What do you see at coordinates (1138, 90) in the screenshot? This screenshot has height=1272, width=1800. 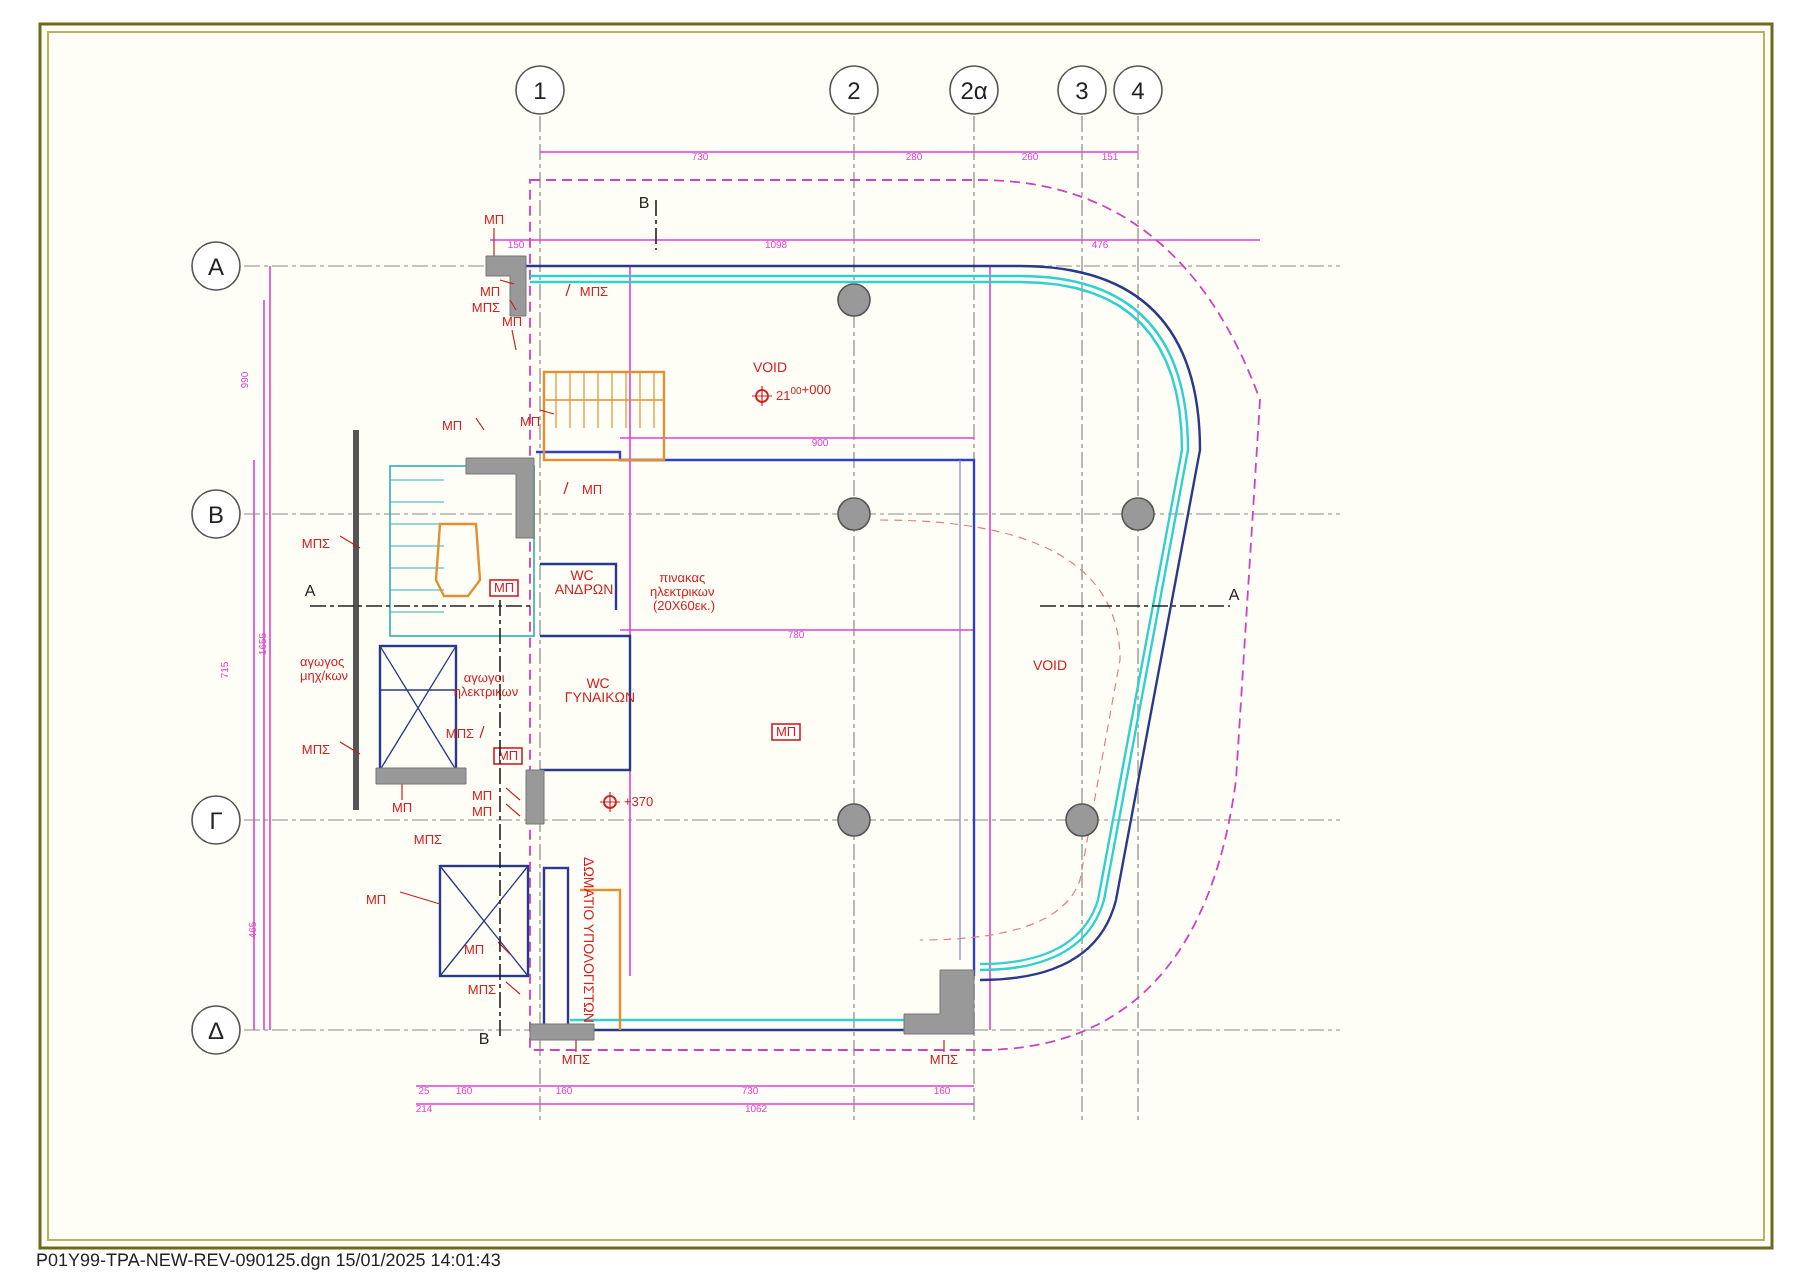 I see `grid-axis-marker: 4` at bounding box center [1138, 90].